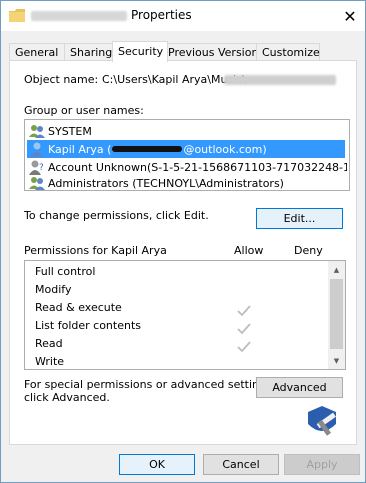  Describe the element at coordinates (350, 16) in the screenshot. I see `close-button: ✕` at that location.